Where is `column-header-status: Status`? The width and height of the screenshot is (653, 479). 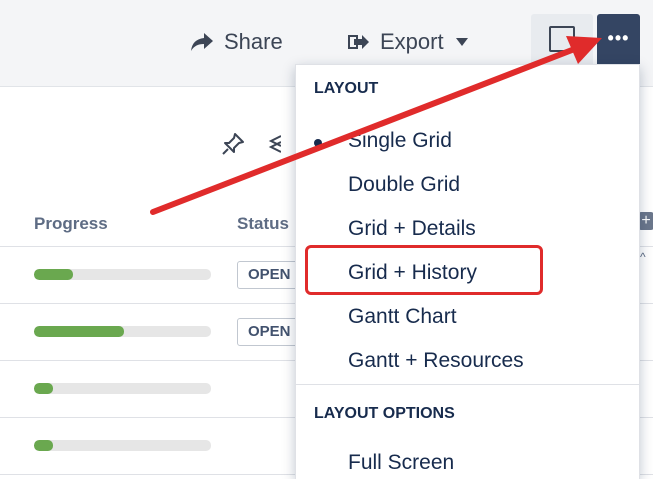
column-header-status: Status is located at coordinates (263, 224).